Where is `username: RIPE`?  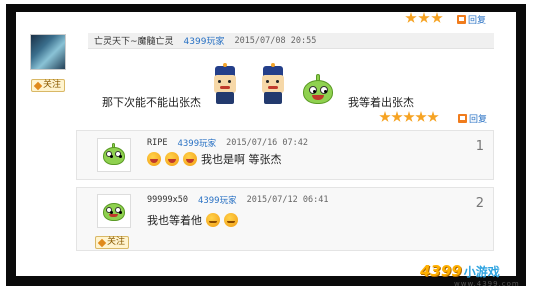
username: RIPE is located at coordinates (157, 143).